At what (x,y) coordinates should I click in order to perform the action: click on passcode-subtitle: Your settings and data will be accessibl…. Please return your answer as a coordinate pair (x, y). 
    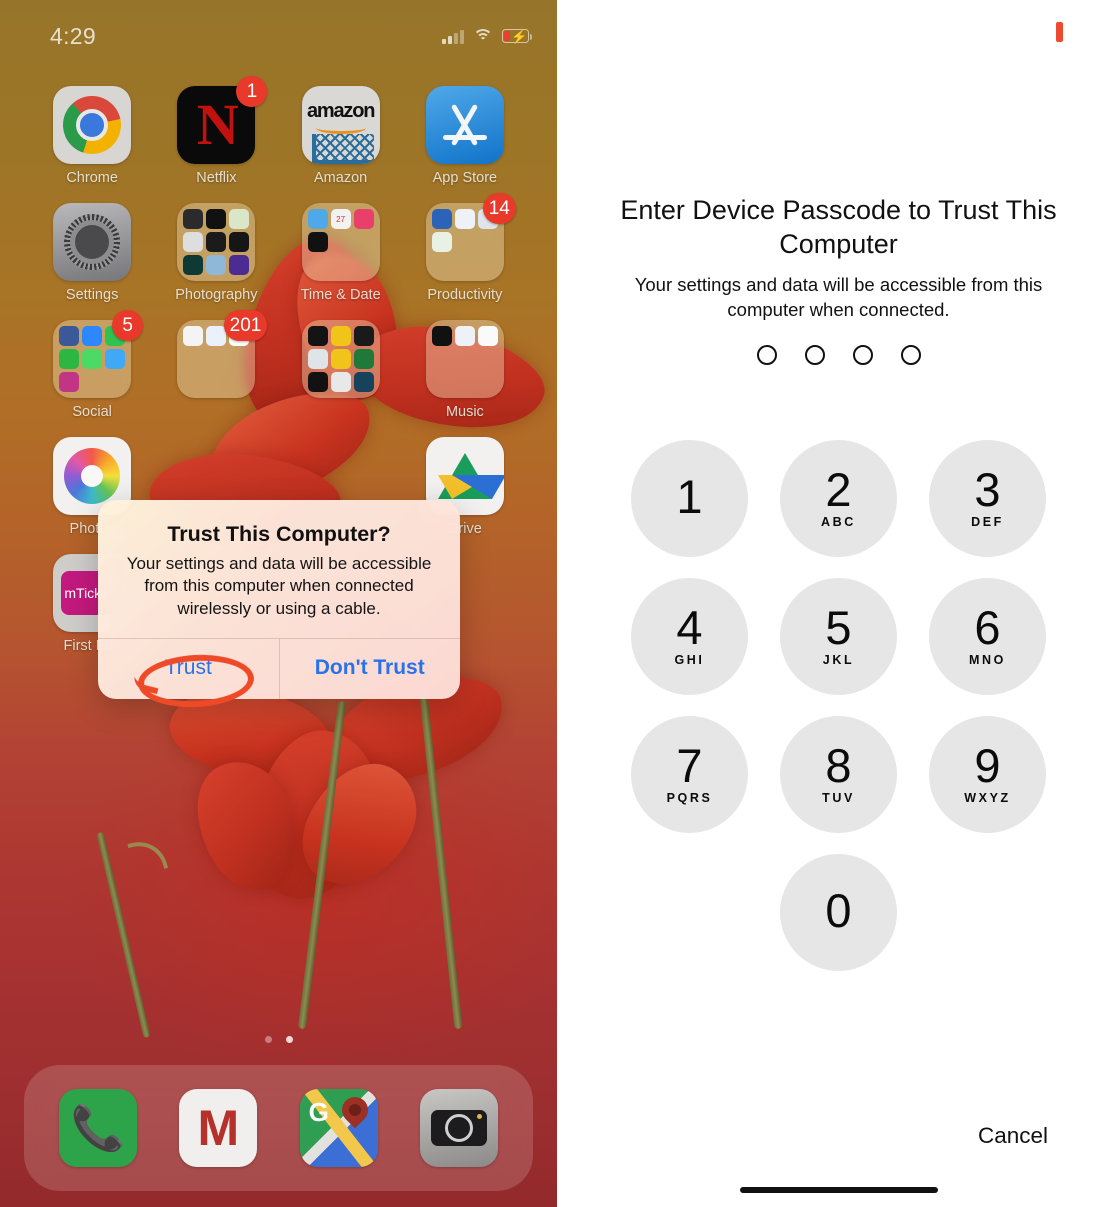
    Looking at the image, I should click on (838, 296).